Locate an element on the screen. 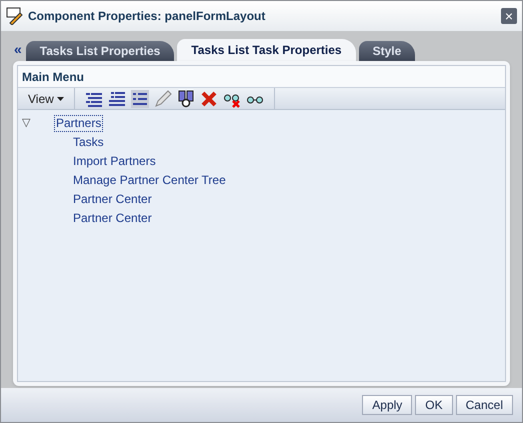  delete-icon is located at coordinates (209, 99).